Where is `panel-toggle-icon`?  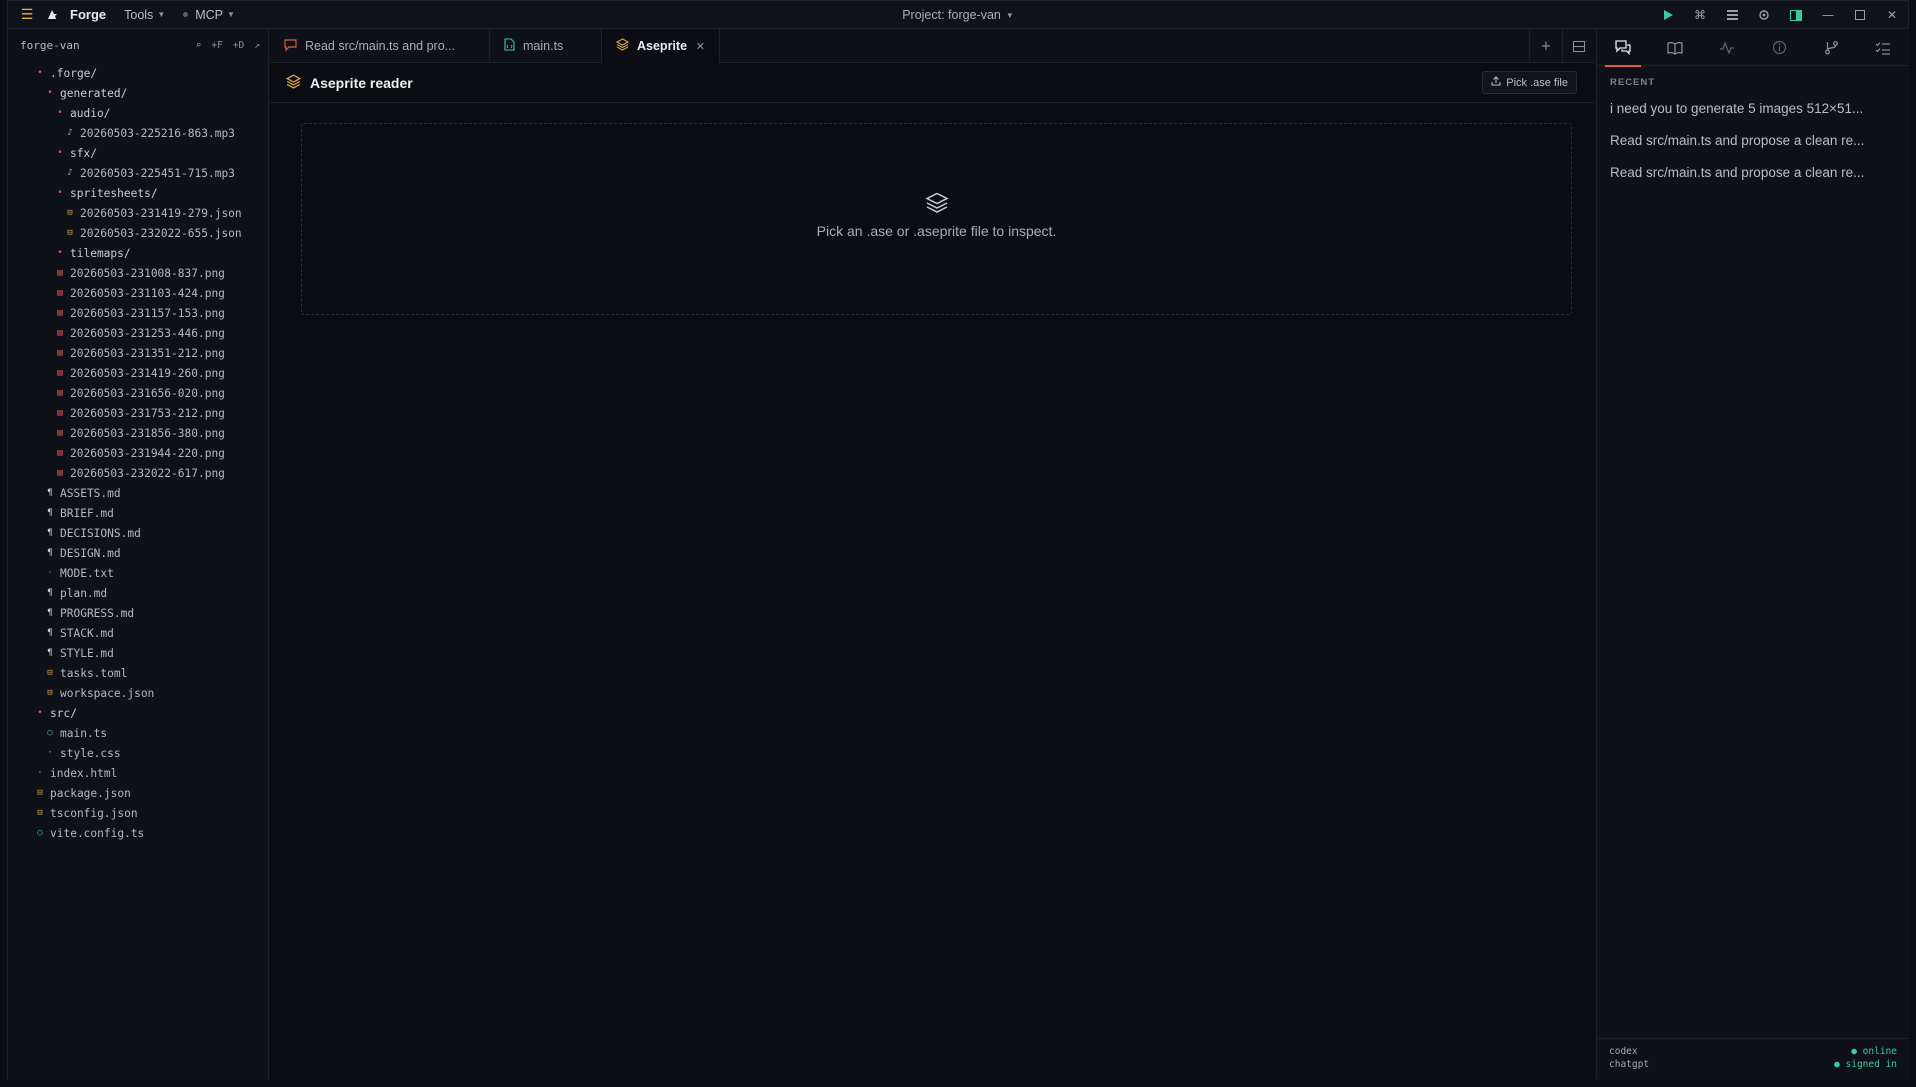 panel-toggle-icon is located at coordinates (1796, 15).